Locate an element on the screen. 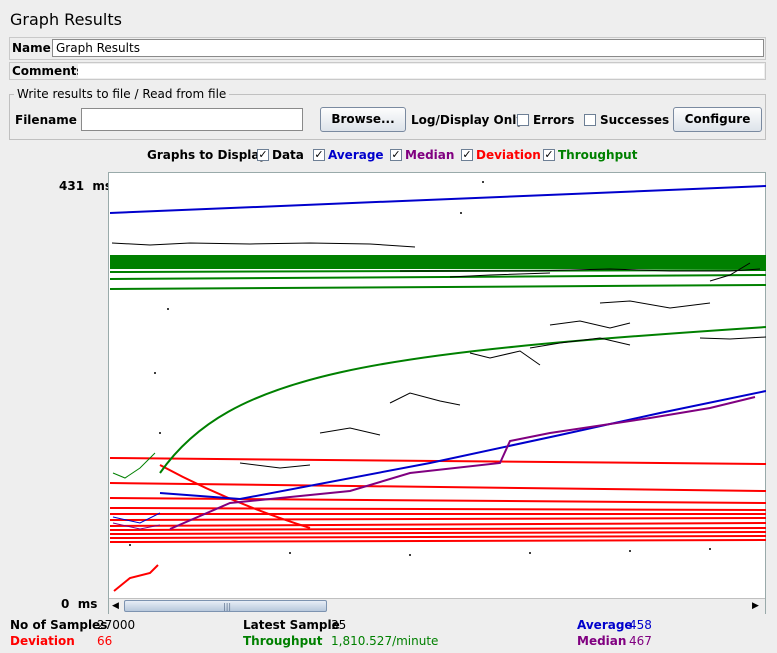 The width and height of the screenshot is (777, 653). log-display-label: Log/Display Only: is located at coordinates (470, 120).